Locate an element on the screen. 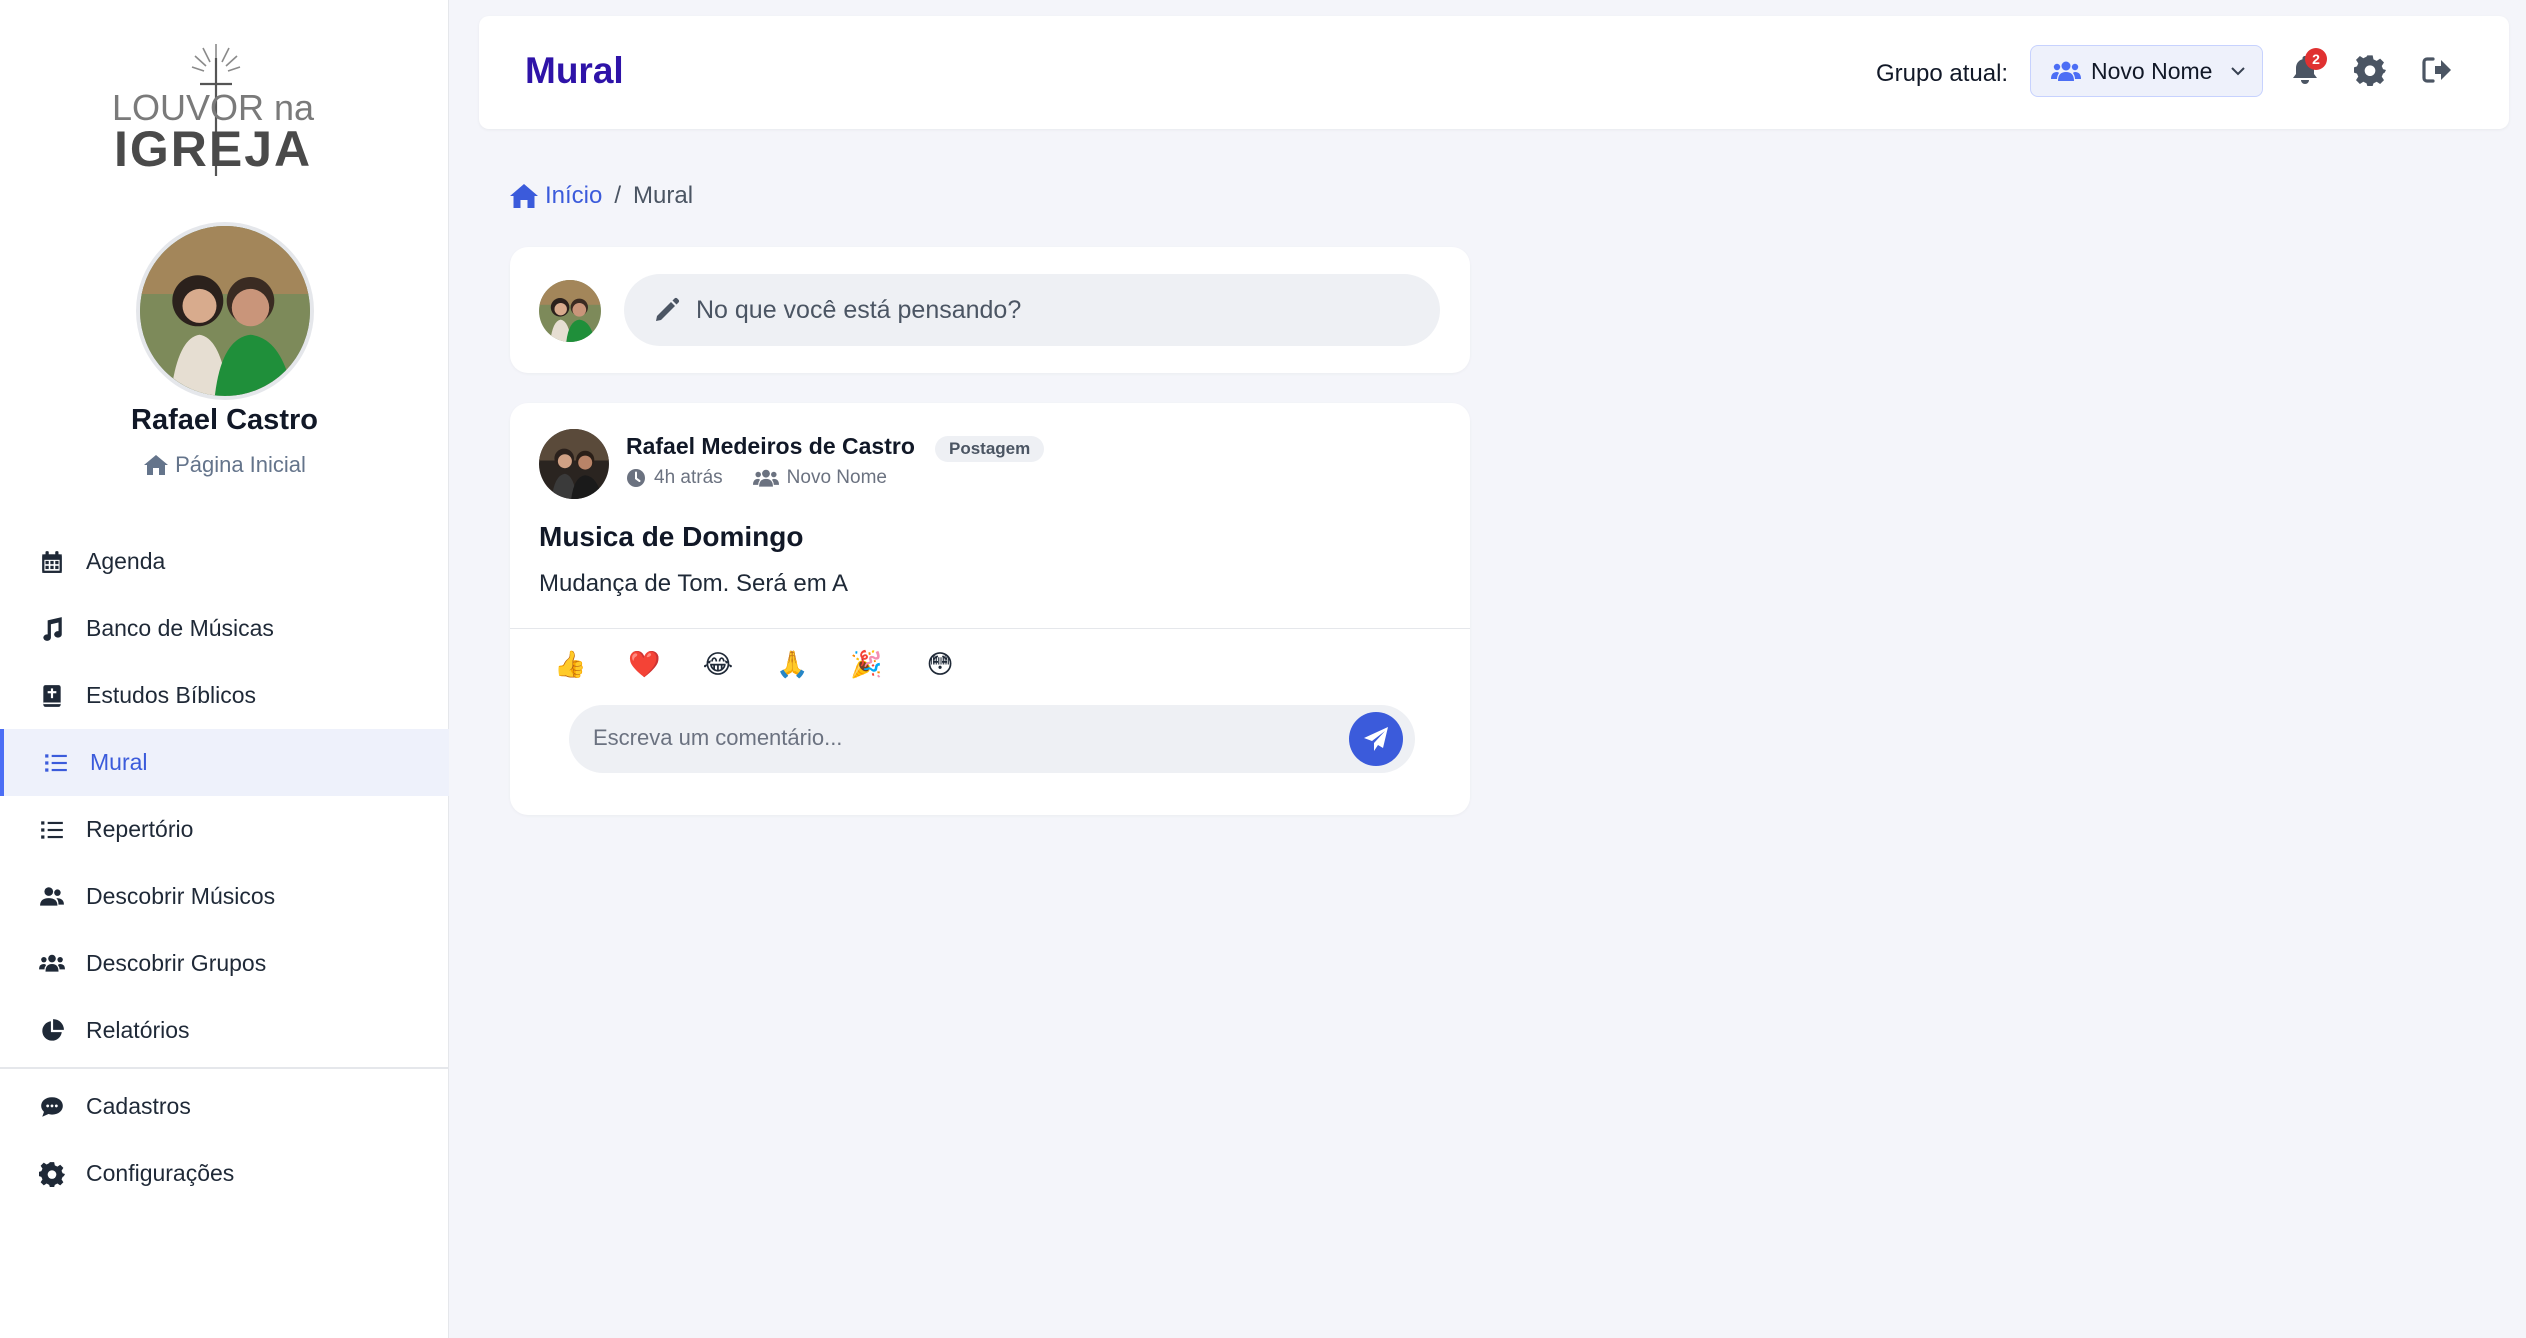 Image resolution: width=2526 pixels, height=1338 pixels. reaction-pray: 🙏 is located at coordinates (792, 664).